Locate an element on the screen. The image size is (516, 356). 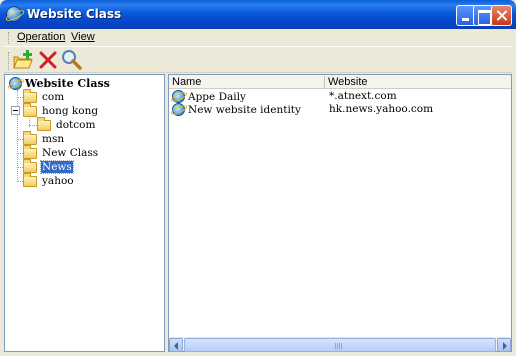
tree-item-com: com is located at coordinates (44, 96).